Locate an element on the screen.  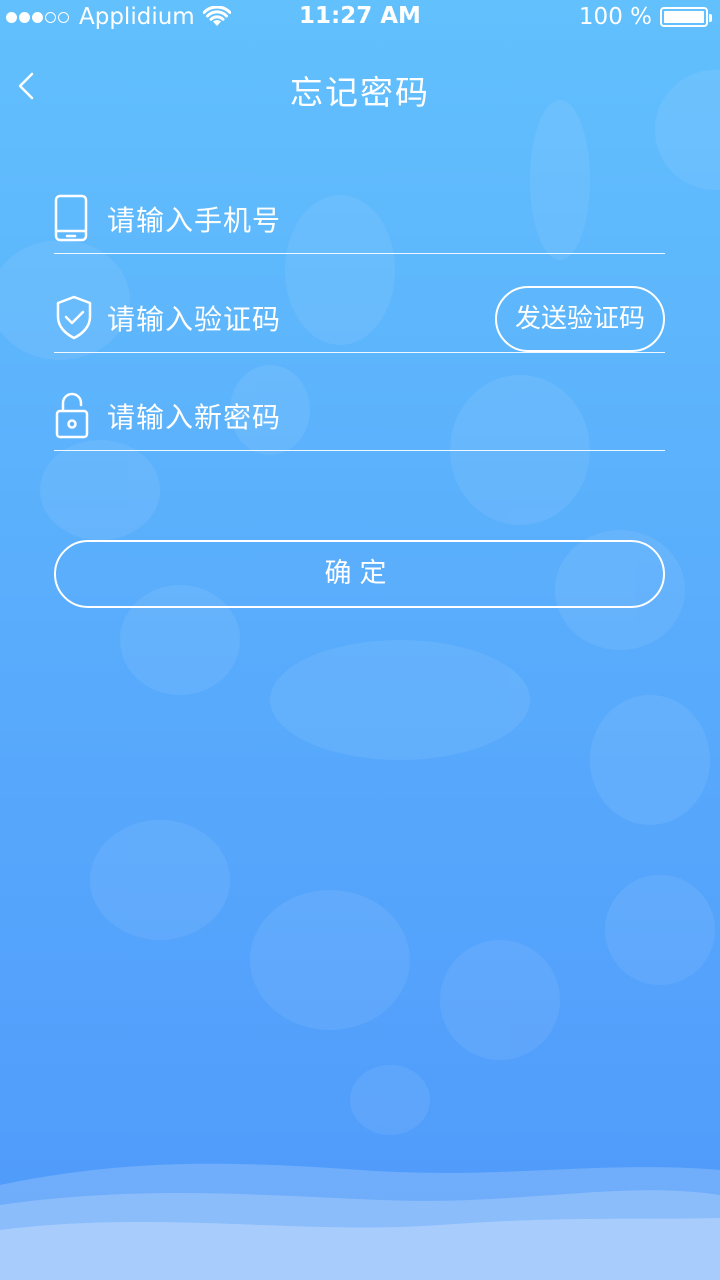
code-field: 发送验证码 is located at coordinates (359, 319).